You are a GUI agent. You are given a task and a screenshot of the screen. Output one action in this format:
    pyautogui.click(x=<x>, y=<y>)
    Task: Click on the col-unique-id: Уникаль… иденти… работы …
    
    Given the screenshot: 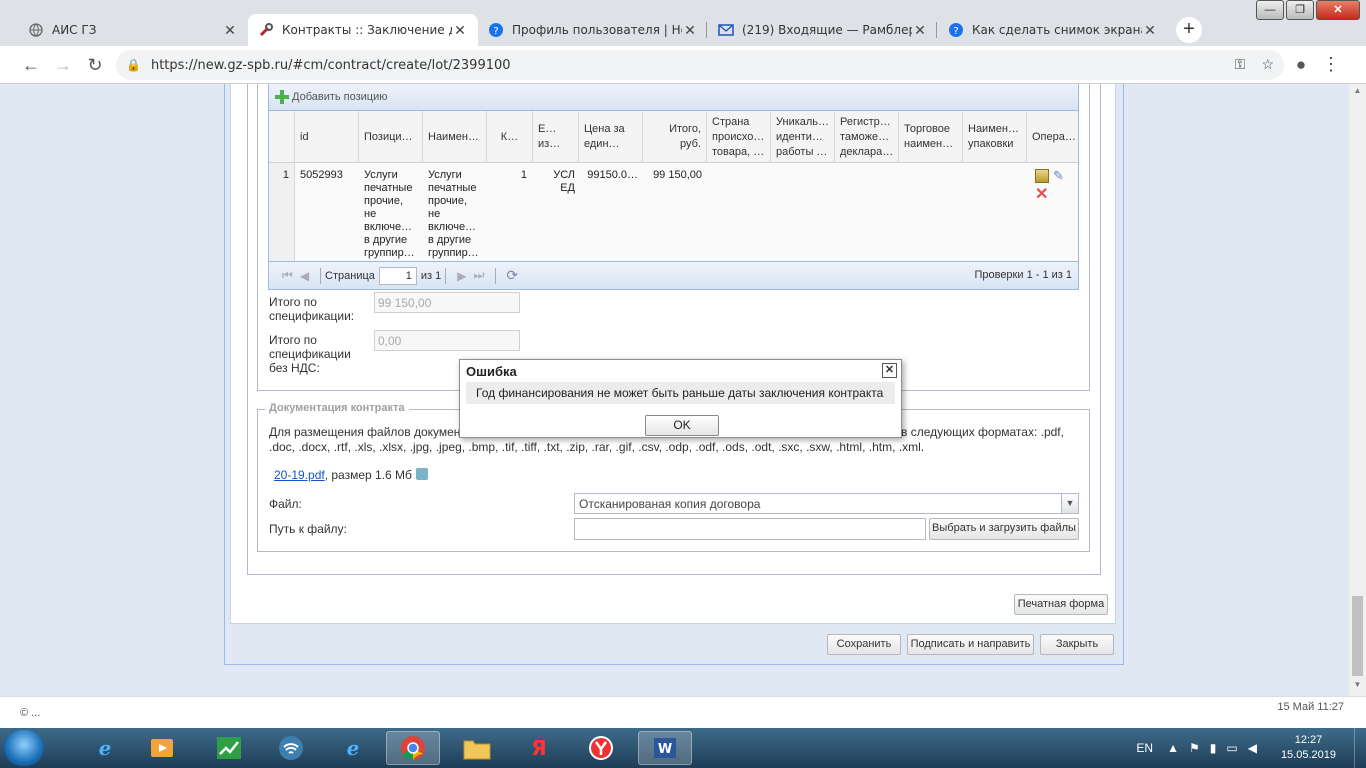 What is the action you would take?
    pyautogui.click(x=803, y=137)
    